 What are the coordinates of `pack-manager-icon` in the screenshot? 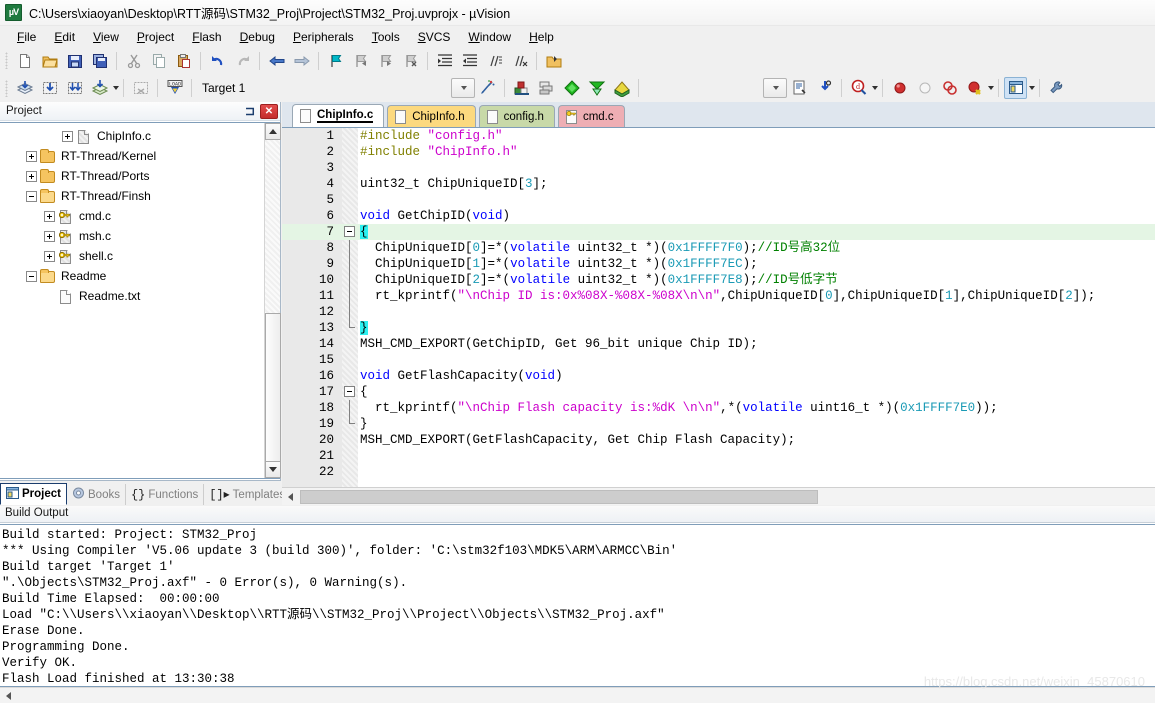 It's located at (621, 88).